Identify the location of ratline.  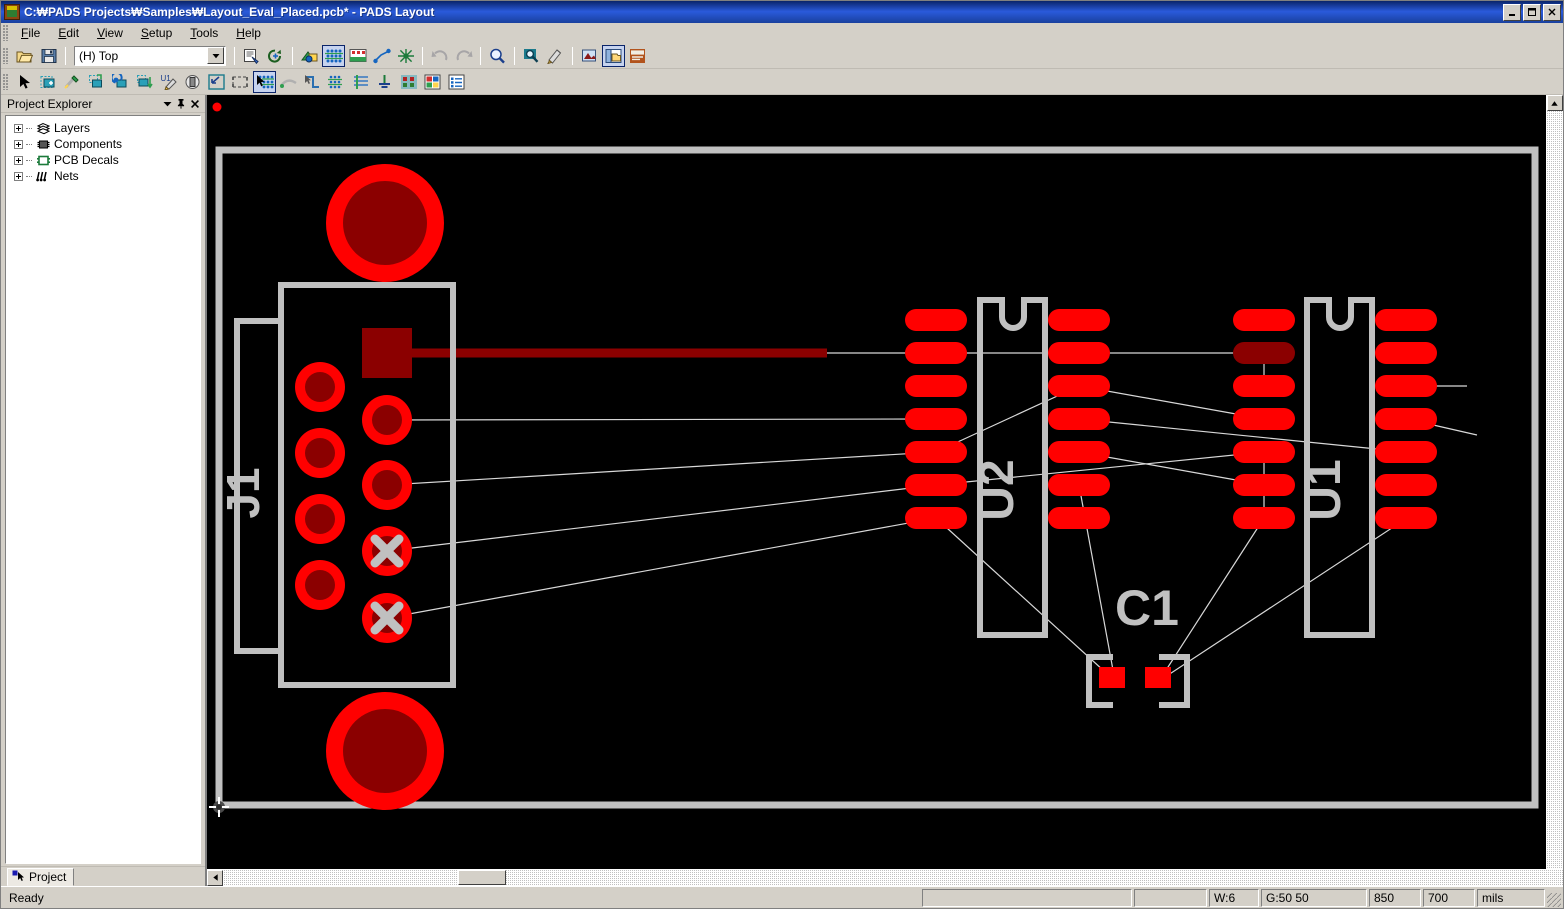
(661, 518).